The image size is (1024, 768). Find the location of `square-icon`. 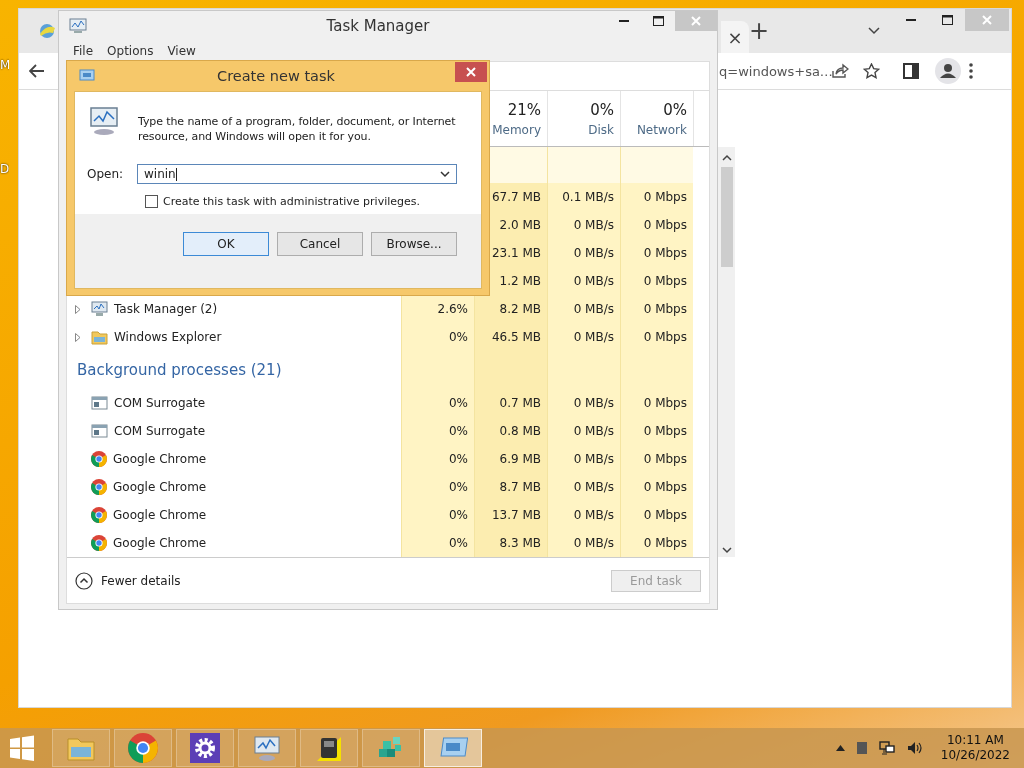

square-icon is located at coordinates (861, 748).